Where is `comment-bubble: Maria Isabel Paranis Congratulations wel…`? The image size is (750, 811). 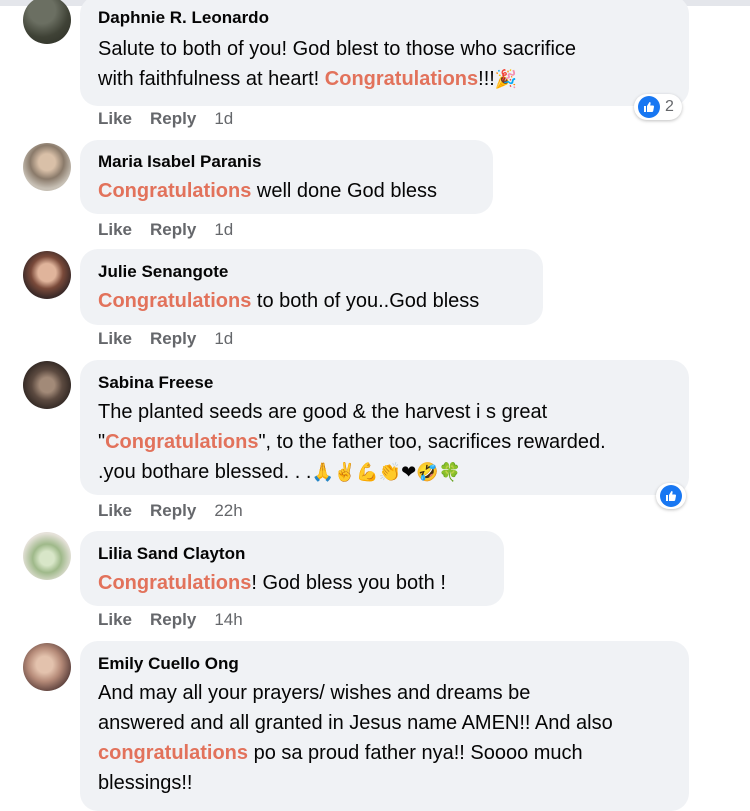
comment-bubble: Maria Isabel Paranis Congratulations wel… is located at coordinates (286, 177).